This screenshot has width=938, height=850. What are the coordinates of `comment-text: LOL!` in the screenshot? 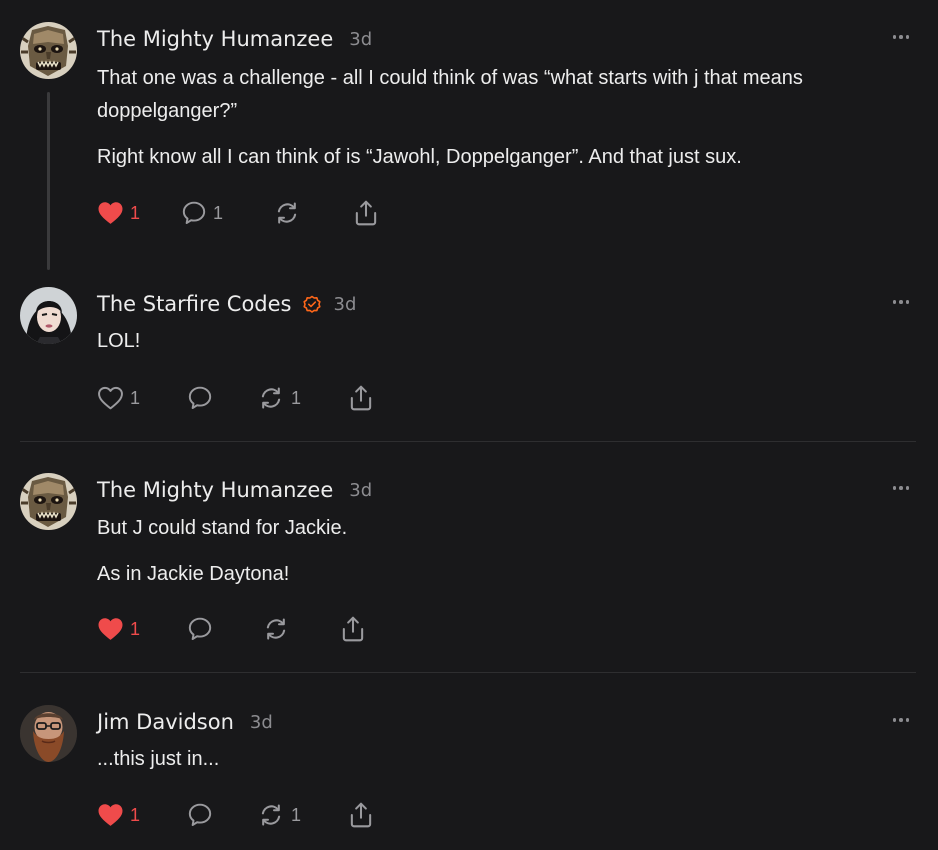 It's located at (119, 341).